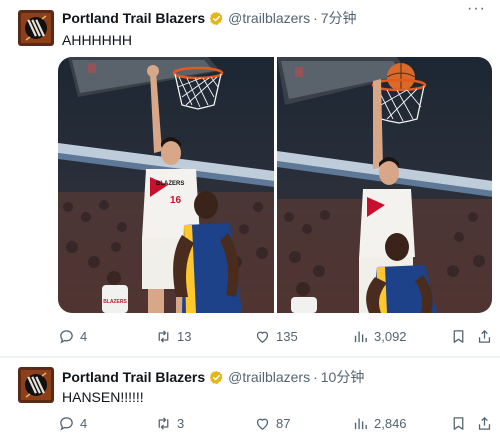 Image resolution: width=500 pixels, height=440 pixels. I want to click on tweet-text: HANSEN!!!!!!, so click(103, 397).